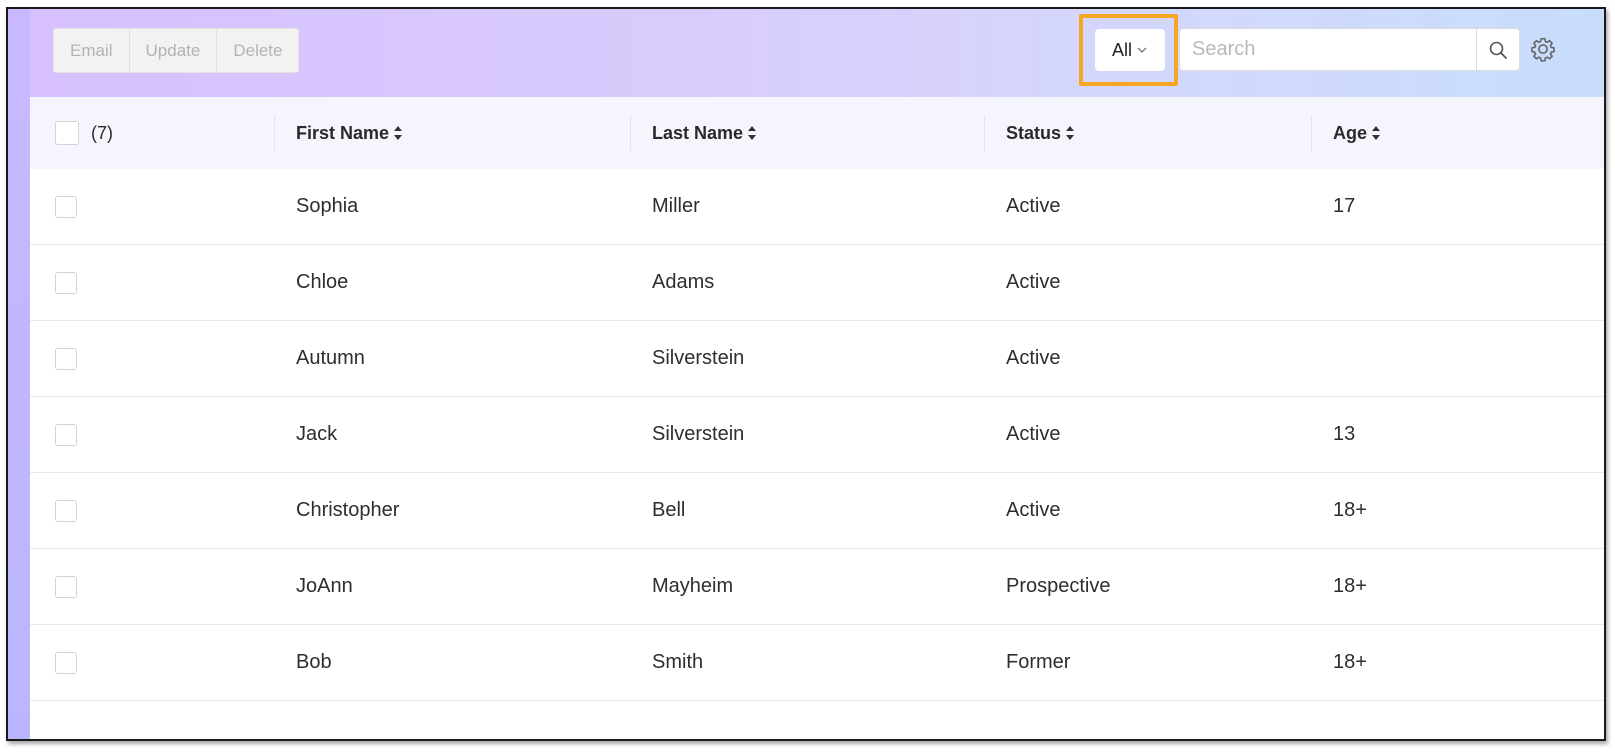 The width and height of the screenshot is (1615, 752). Describe the element at coordinates (324, 586) in the screenshot. I see `first-name-cell: JoAnn` at that location.